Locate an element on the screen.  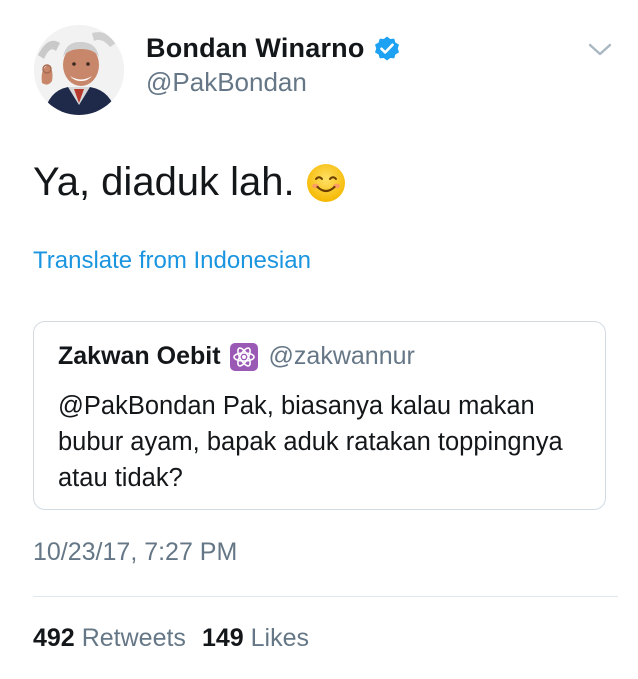
translate-link: Translate from Indonesian is located at coordinates (172, 261).